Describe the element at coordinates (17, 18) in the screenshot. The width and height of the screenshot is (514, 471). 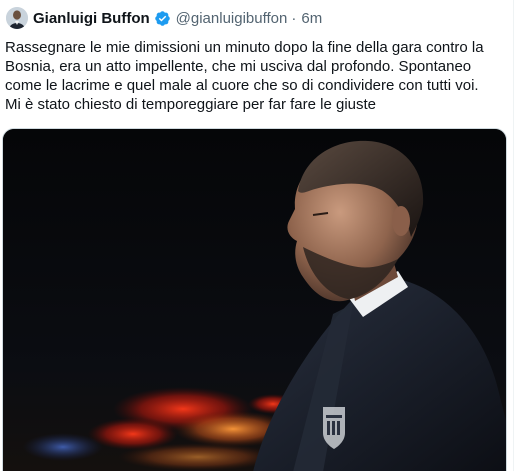
I see `author-avatar` at that location.